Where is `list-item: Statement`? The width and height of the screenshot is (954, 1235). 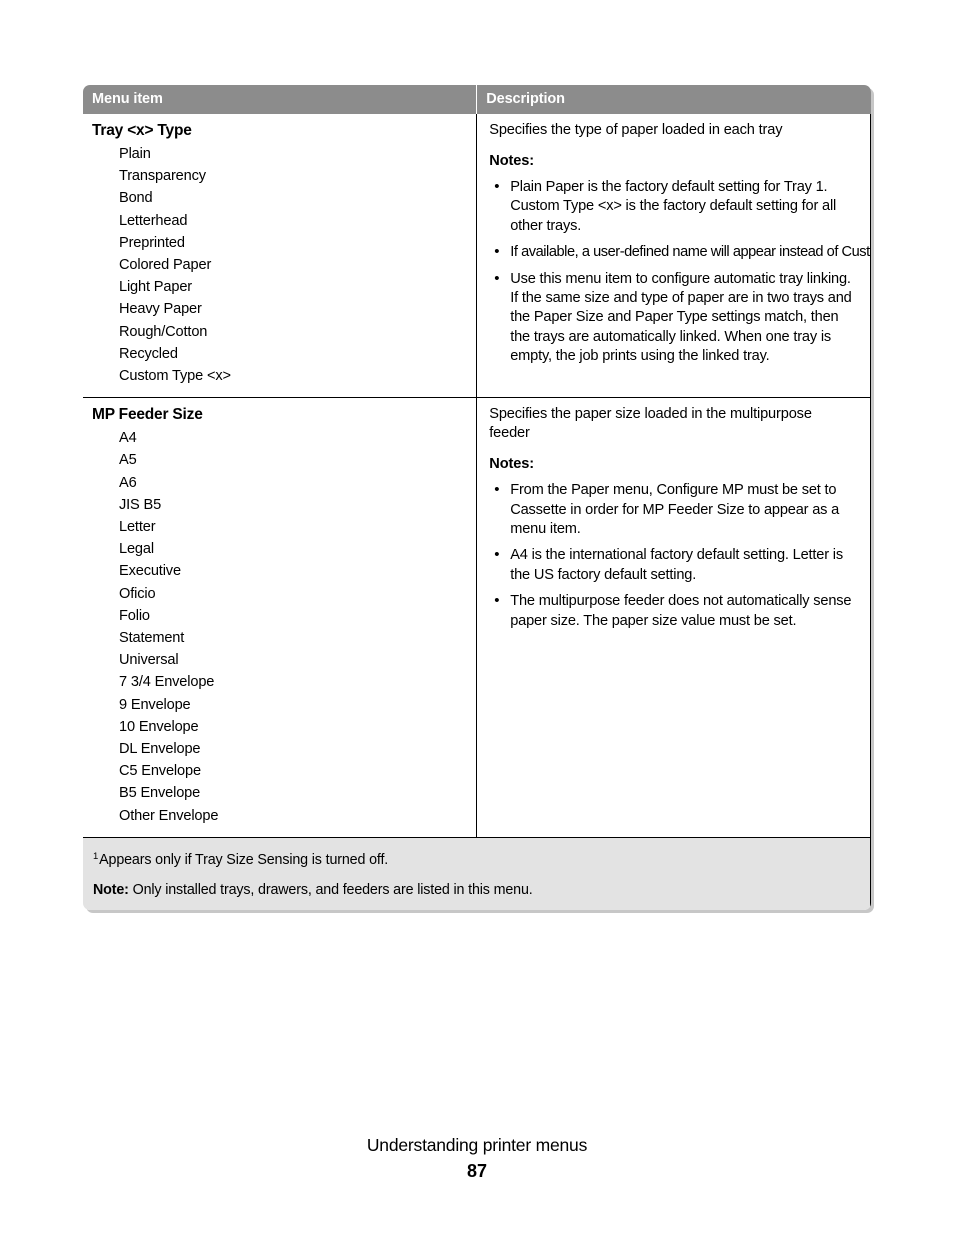 list-item: Statement is located at coordinates (152, 638).